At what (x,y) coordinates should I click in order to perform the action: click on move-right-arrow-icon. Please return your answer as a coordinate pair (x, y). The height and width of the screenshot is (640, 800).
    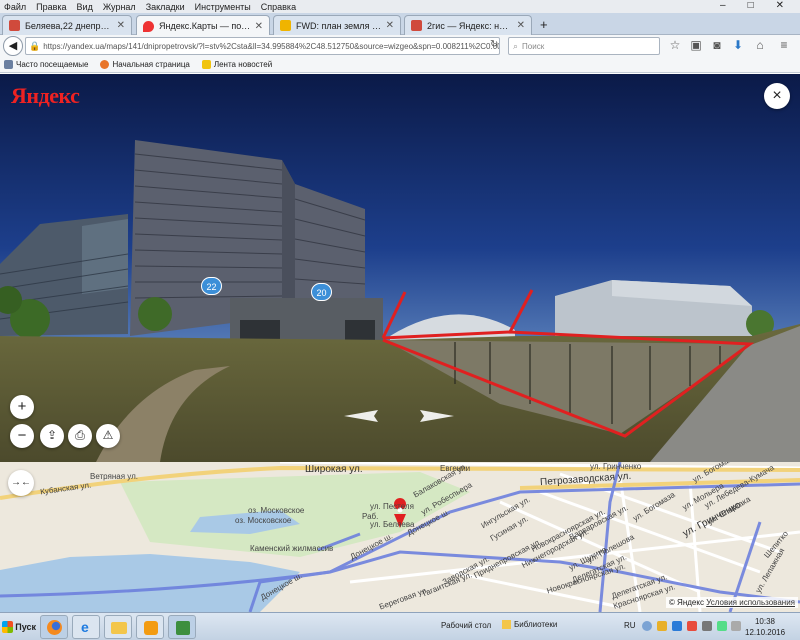
    Looking at the image, I should click on (437, 416).